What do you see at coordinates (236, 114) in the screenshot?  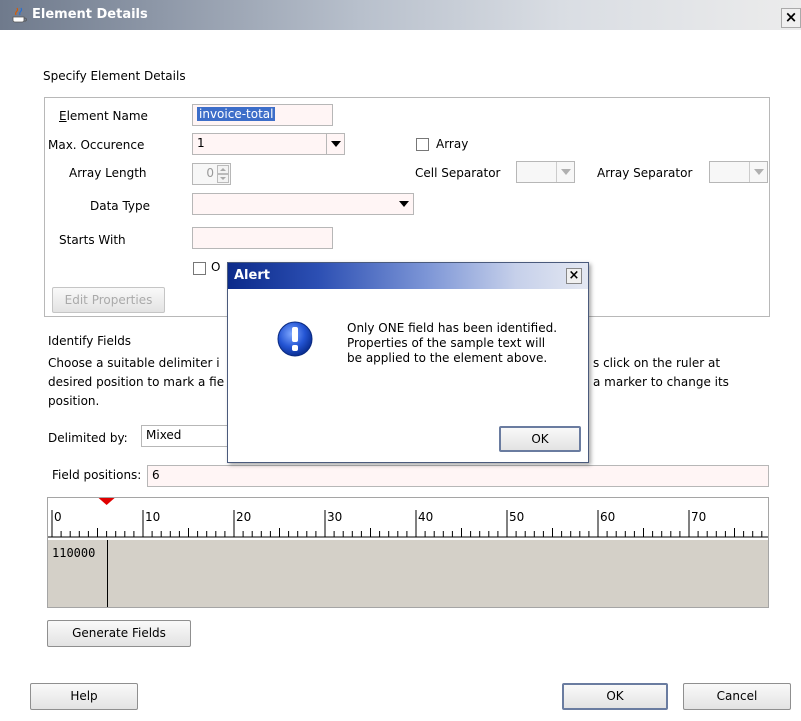 I see `element-name-value: invoice-total` at bounding box center [236, 114].